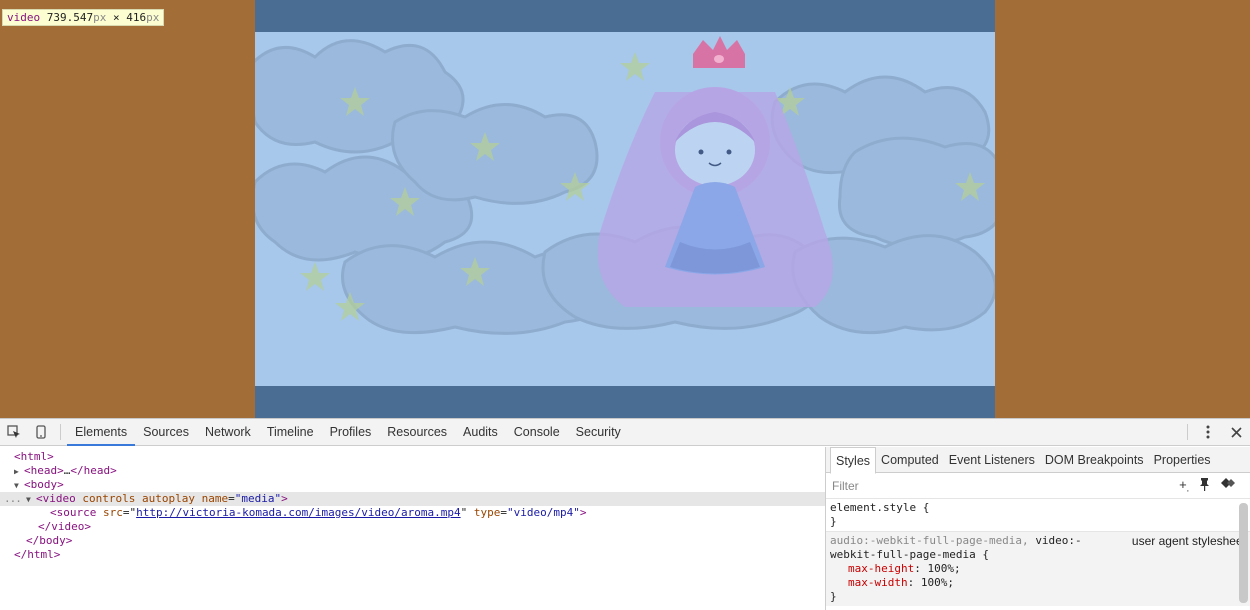 The image size is (1250, 610). What do you see at coordinates (412, 541) in the screenshot?
I see `dom-node-body-close: </body>` at bounding box center [412, 541].